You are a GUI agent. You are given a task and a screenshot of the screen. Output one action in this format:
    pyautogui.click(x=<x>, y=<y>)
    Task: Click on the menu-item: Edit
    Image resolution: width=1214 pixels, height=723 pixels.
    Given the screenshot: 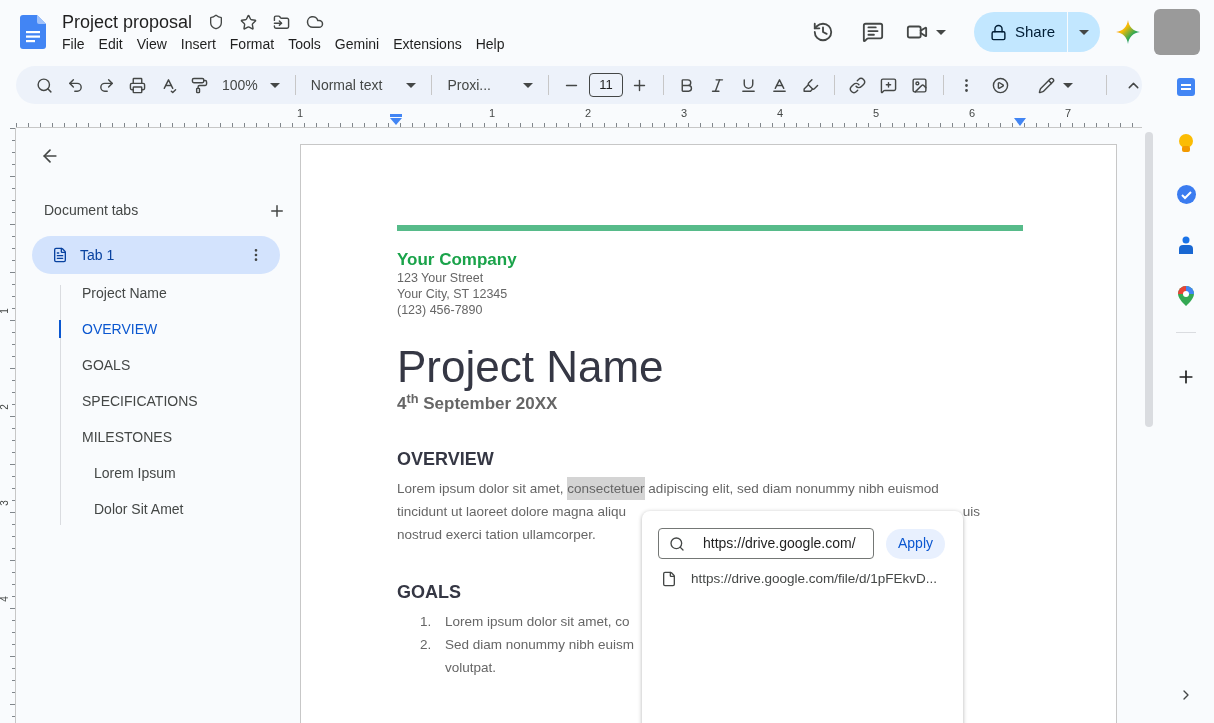 What is the action you would take?
    pyautogui.click(x=110, y=44)
    